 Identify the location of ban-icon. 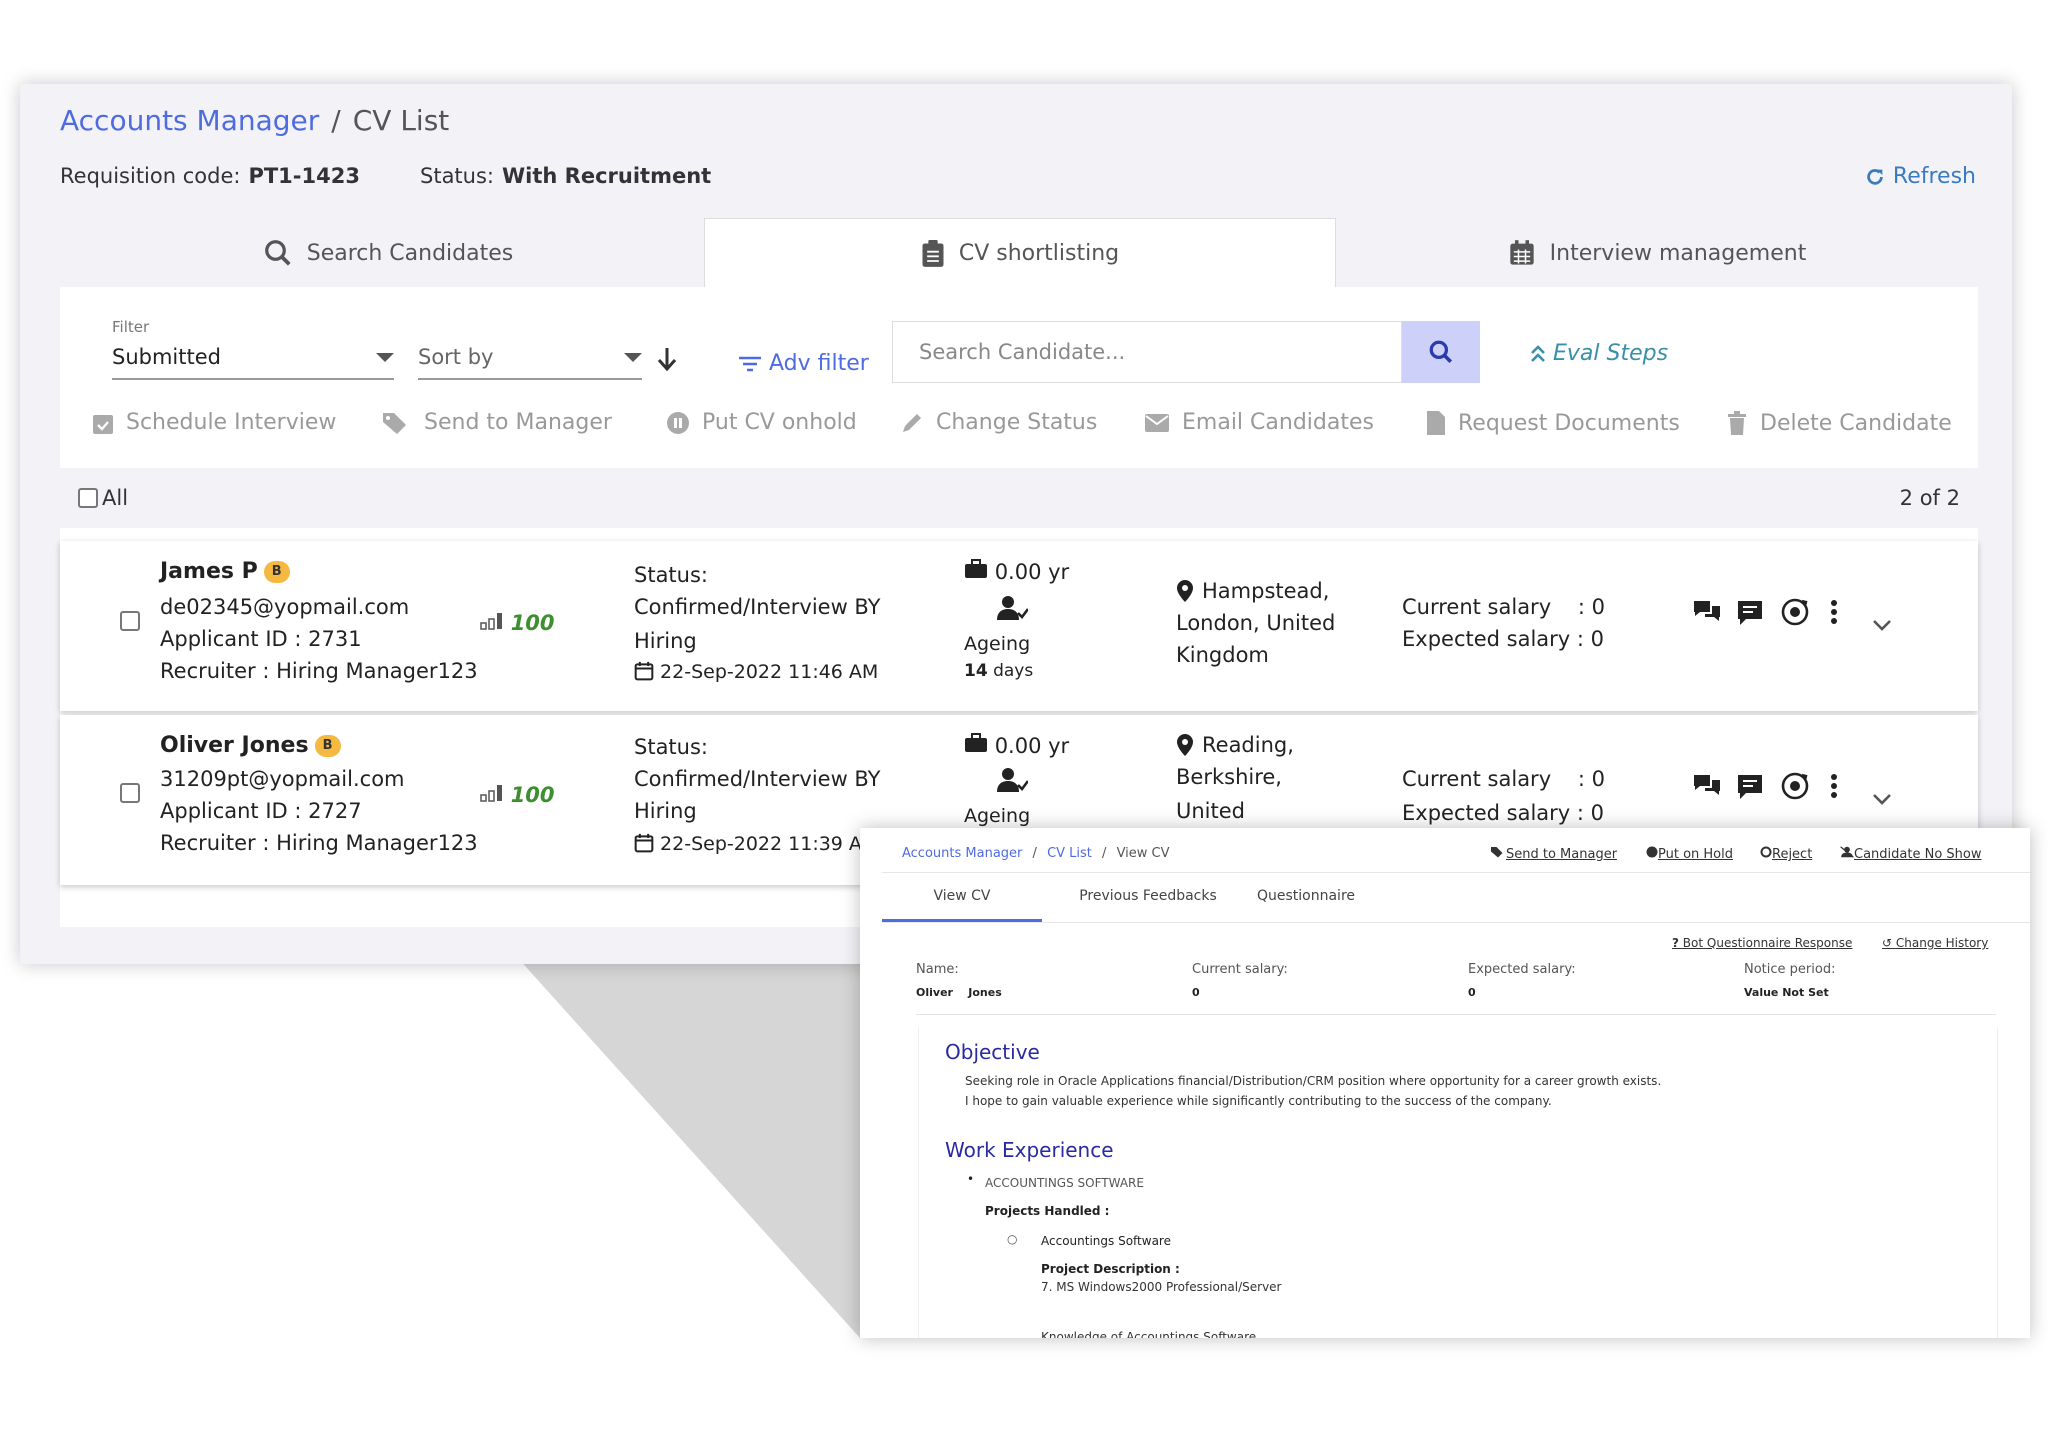
(1766, 852).